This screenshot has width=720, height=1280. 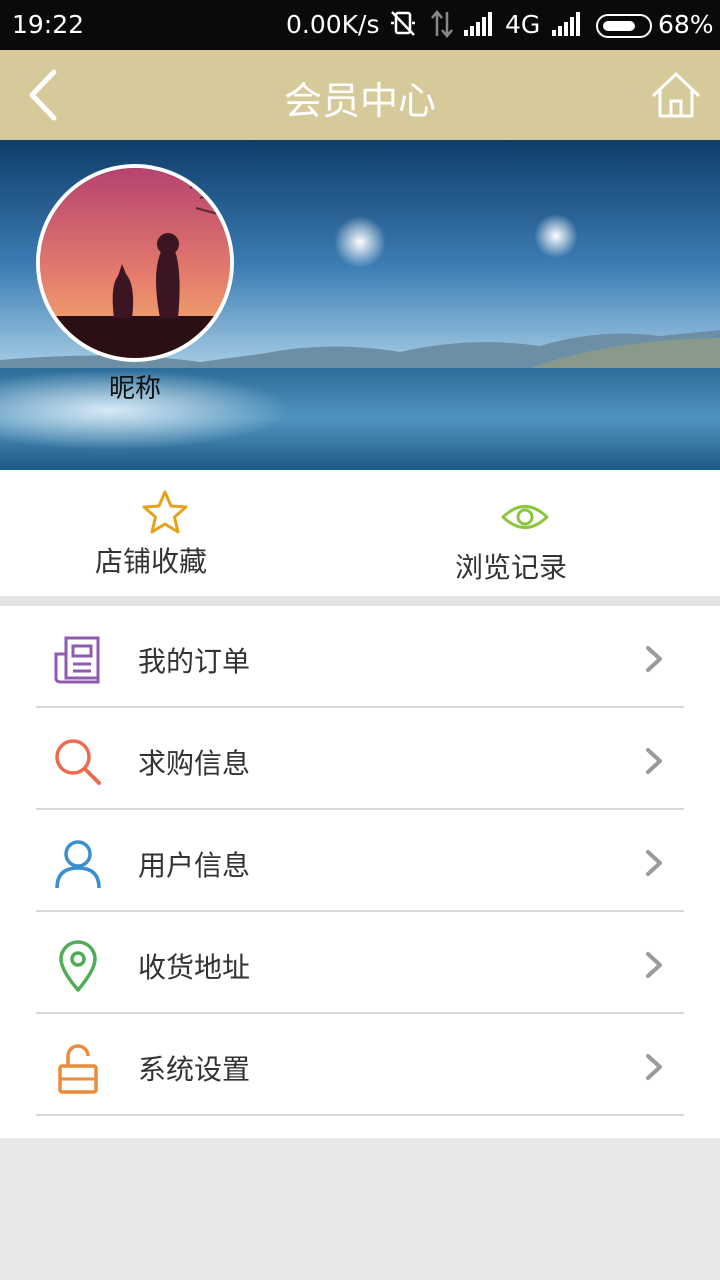 I want to click on menu-item-user-info: 用户信息, so click(x=360, y=861).